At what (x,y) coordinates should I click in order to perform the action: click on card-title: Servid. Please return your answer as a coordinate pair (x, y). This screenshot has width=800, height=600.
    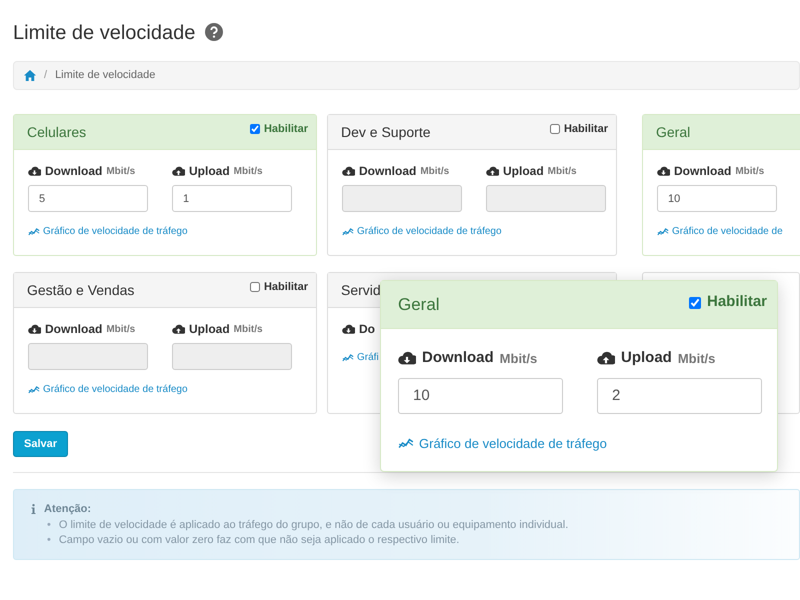
    Looking at the image, I should click on (361, 290).